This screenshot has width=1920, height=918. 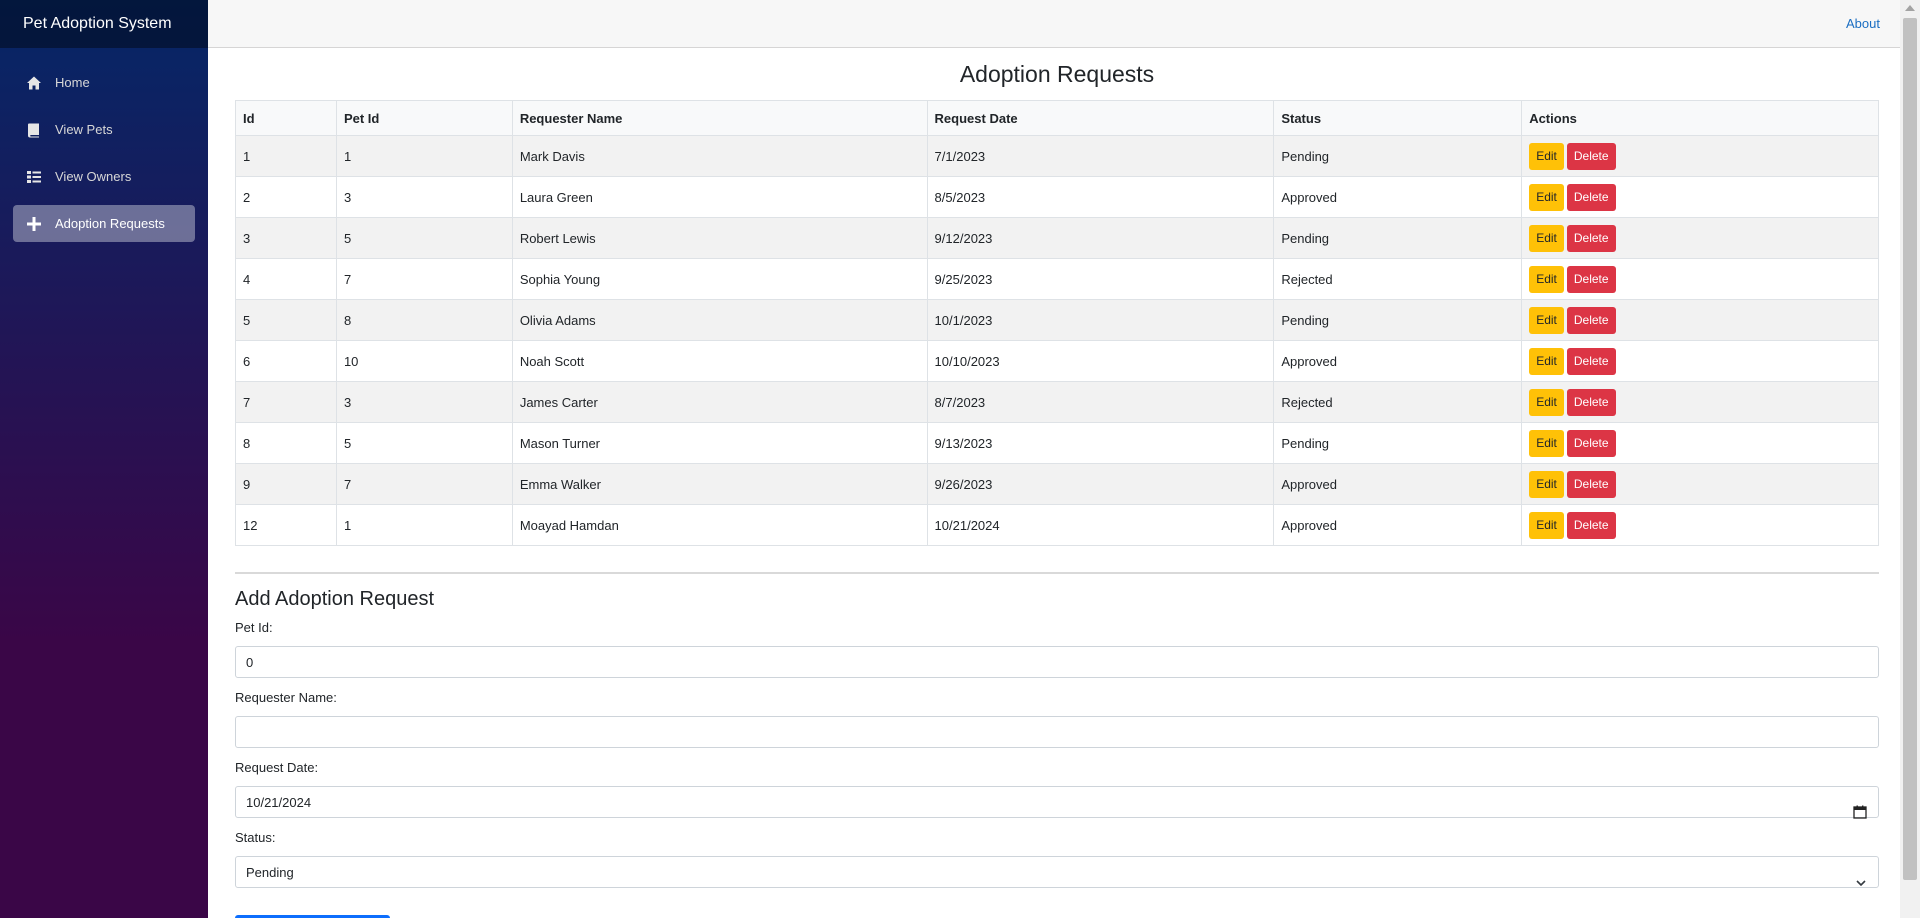 I want to click on scroll-thumb, so click(x=1910, y=449).